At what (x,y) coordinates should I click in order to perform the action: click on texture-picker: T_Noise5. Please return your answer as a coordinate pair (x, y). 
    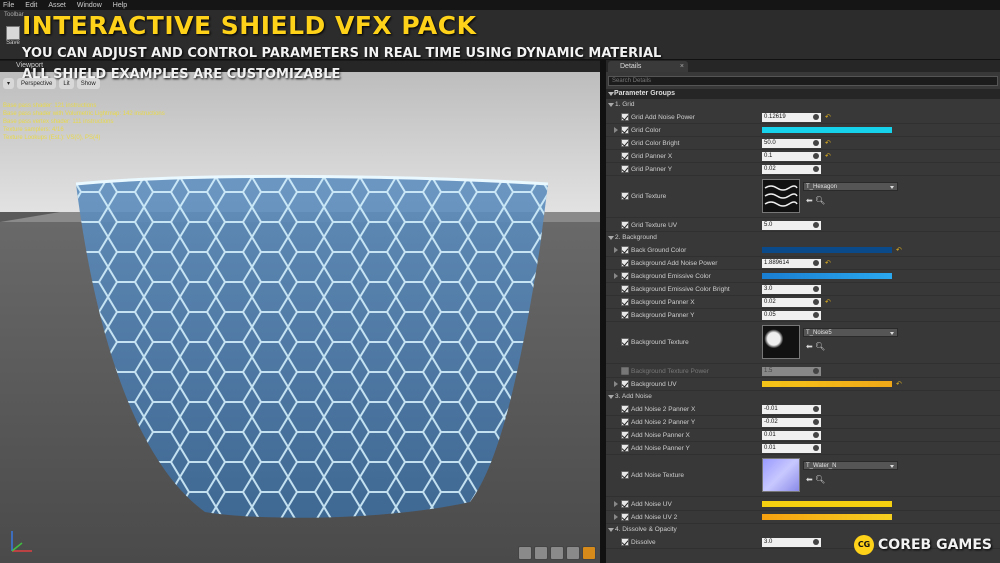
    Looking at the image, I should click on (850, 332).